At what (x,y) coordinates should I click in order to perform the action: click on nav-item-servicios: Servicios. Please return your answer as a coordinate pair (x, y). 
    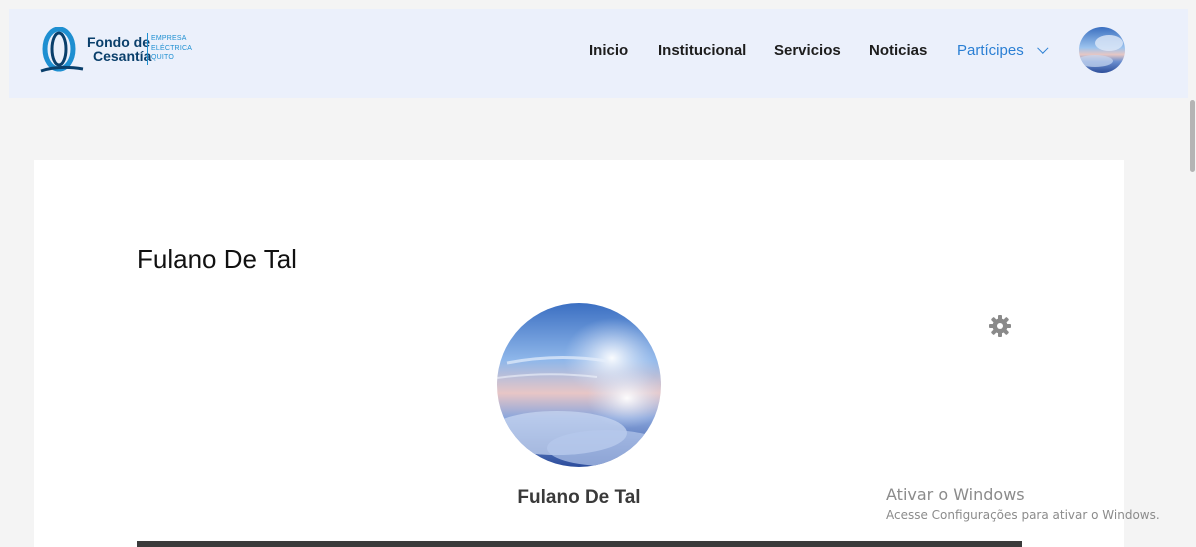
    Looking at the image, I should click on (807, 50).